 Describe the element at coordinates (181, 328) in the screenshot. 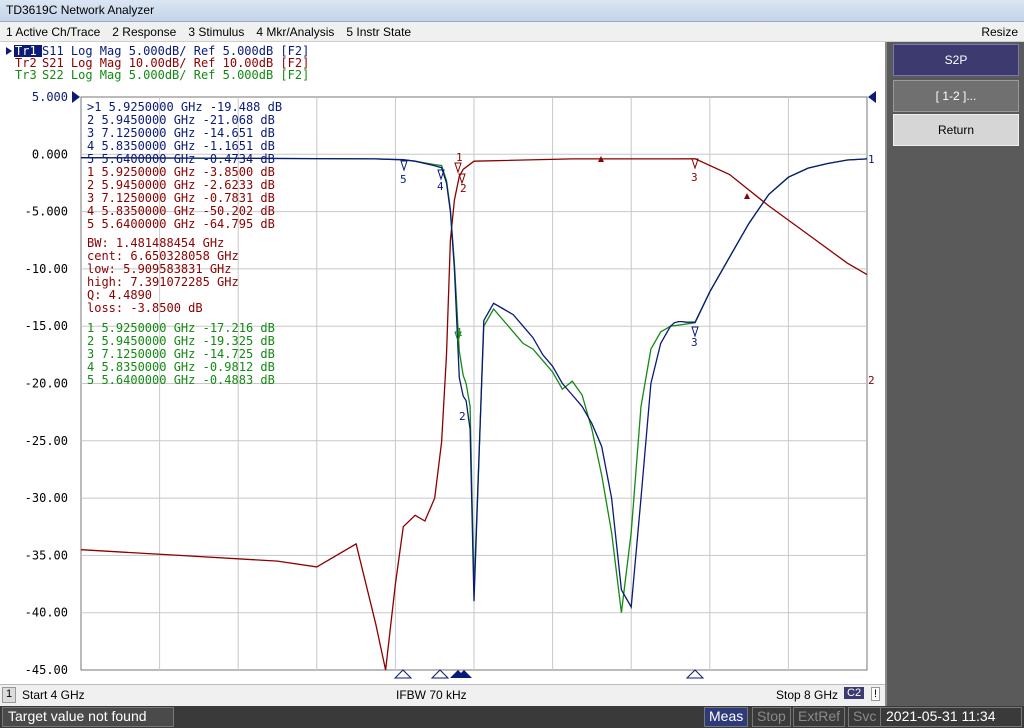

I see `marker-row-s22: 1 5.9250000 GHz -17.216 dB` at that location.